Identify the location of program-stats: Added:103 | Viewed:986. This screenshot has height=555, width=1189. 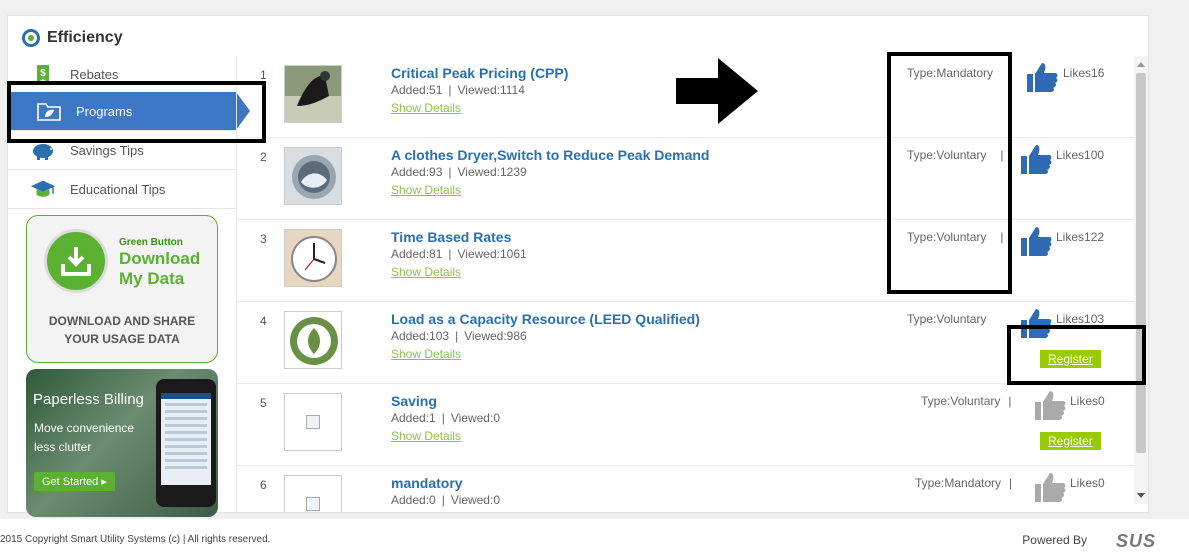
(459, 336).